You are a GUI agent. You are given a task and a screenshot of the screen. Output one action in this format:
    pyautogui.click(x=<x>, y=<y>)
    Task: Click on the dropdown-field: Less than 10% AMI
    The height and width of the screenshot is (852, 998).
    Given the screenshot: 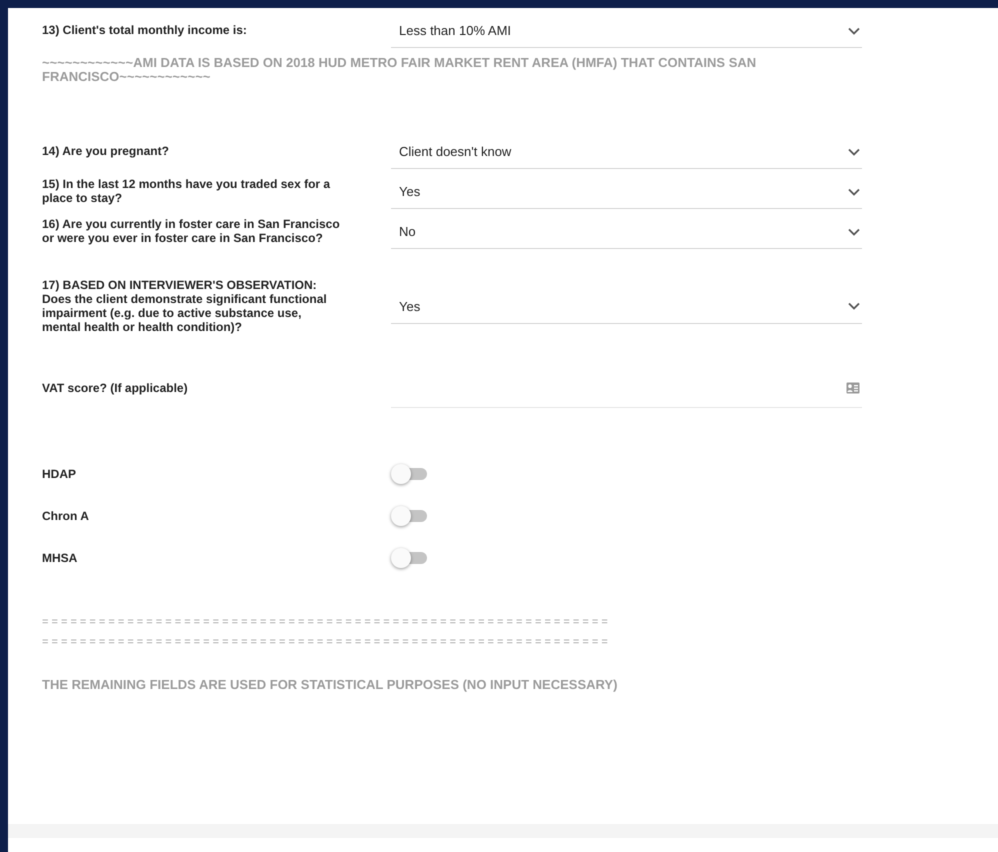 What is the action you would take?
    pyautogui.click(x=626, y=31)
    